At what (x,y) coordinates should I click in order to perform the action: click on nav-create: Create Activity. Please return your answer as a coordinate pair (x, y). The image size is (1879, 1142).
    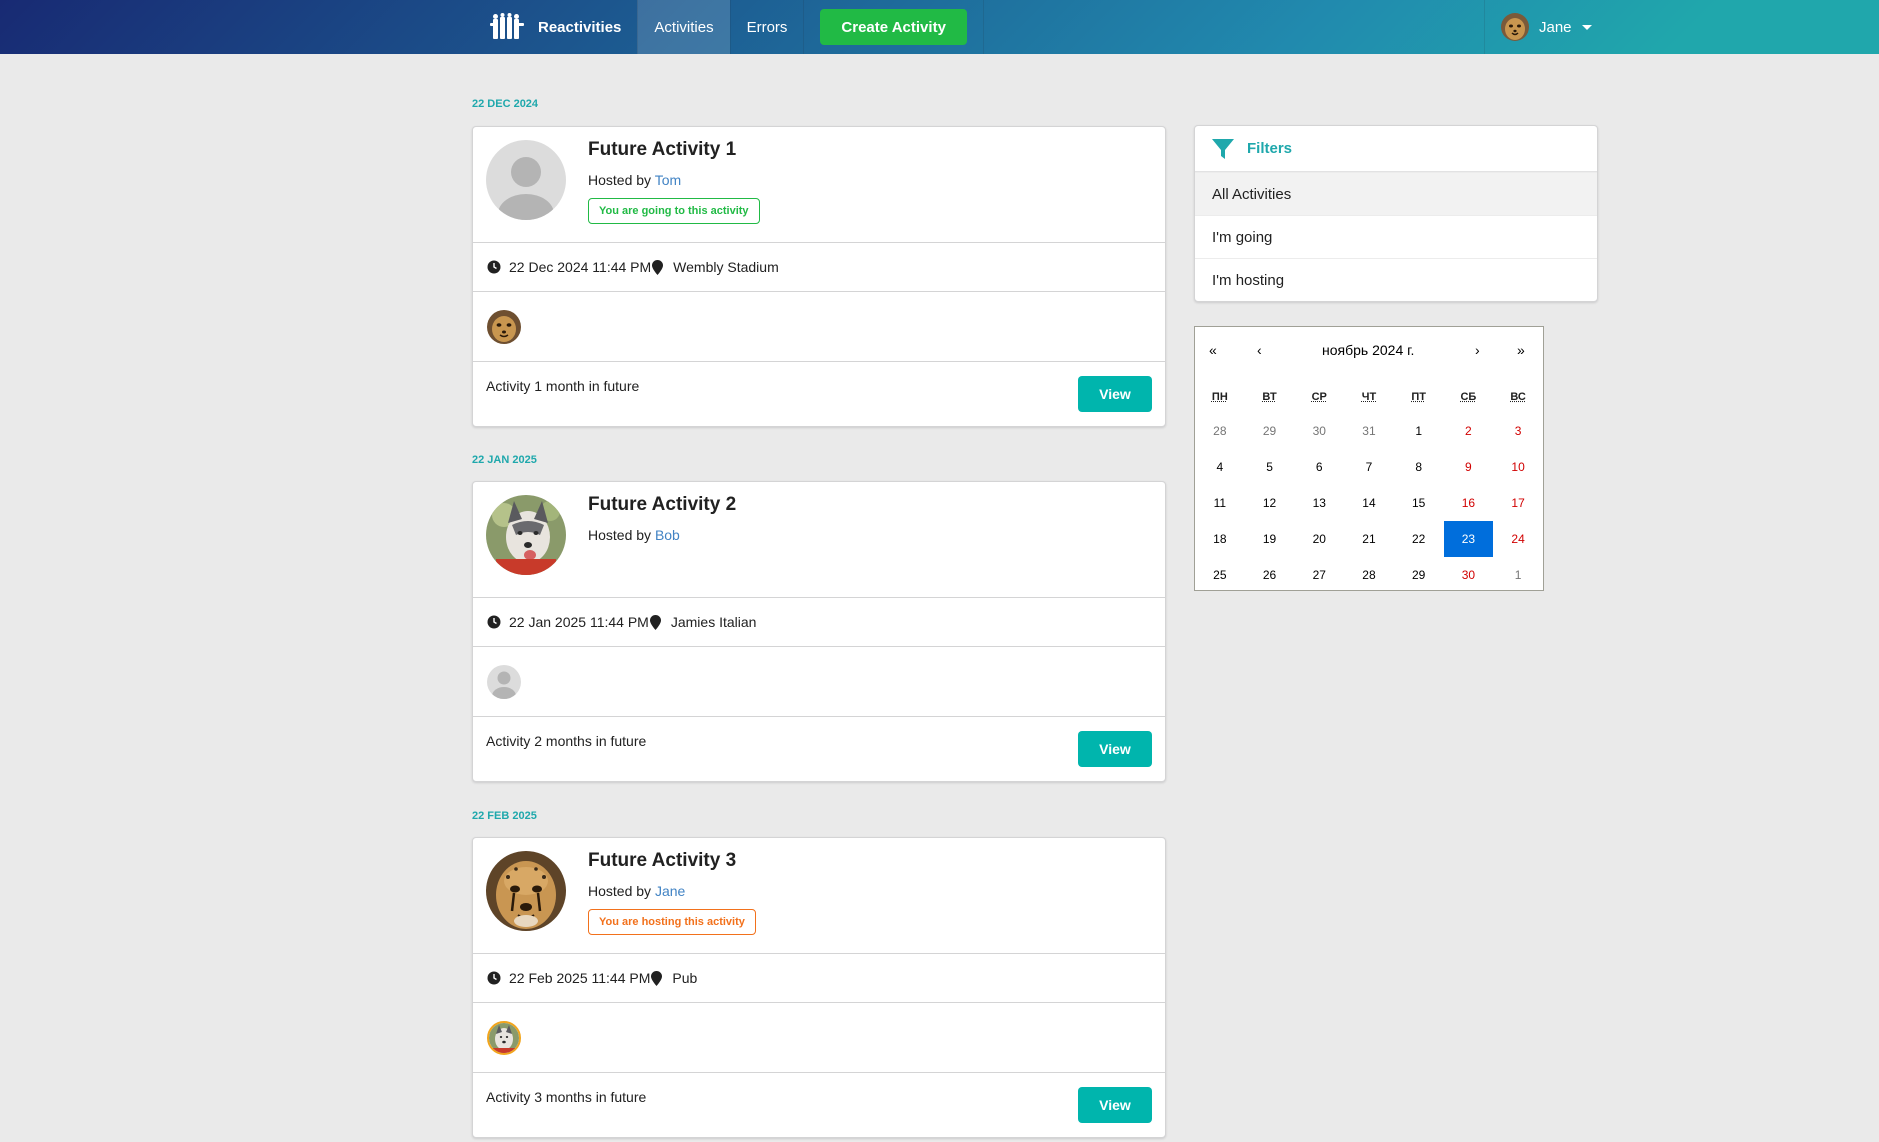
    Looking at the image, I should click on (893, 27).